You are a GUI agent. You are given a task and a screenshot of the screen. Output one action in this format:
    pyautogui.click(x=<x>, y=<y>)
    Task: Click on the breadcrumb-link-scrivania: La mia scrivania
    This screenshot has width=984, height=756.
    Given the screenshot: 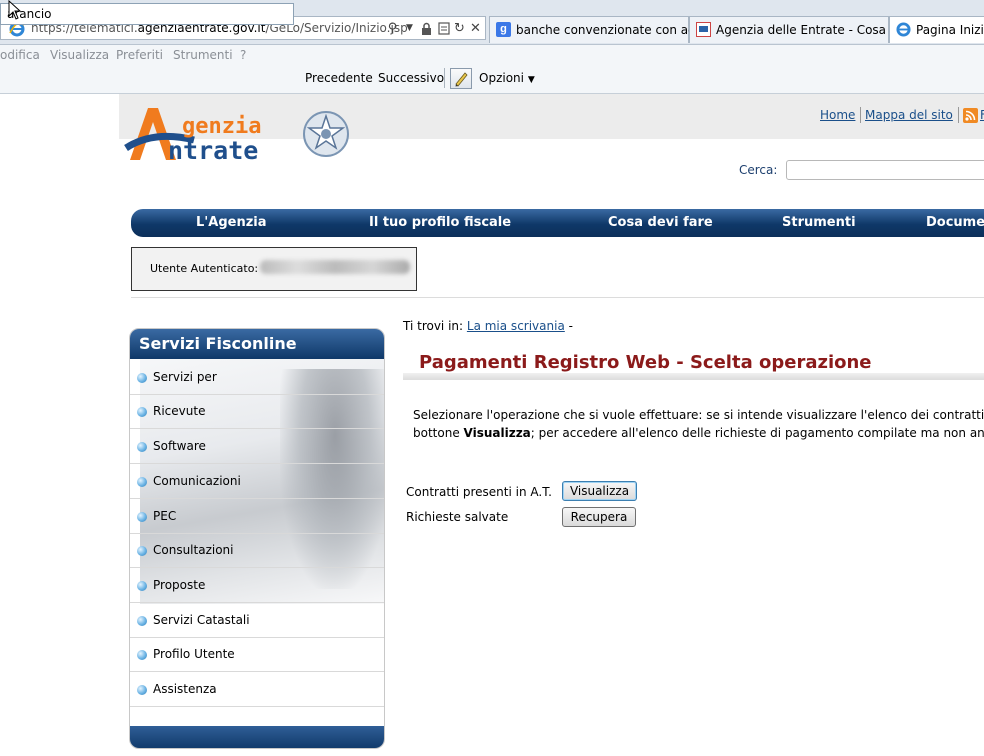 What is the action you would take?
    pyautogui.click(x=516, y=326)
    